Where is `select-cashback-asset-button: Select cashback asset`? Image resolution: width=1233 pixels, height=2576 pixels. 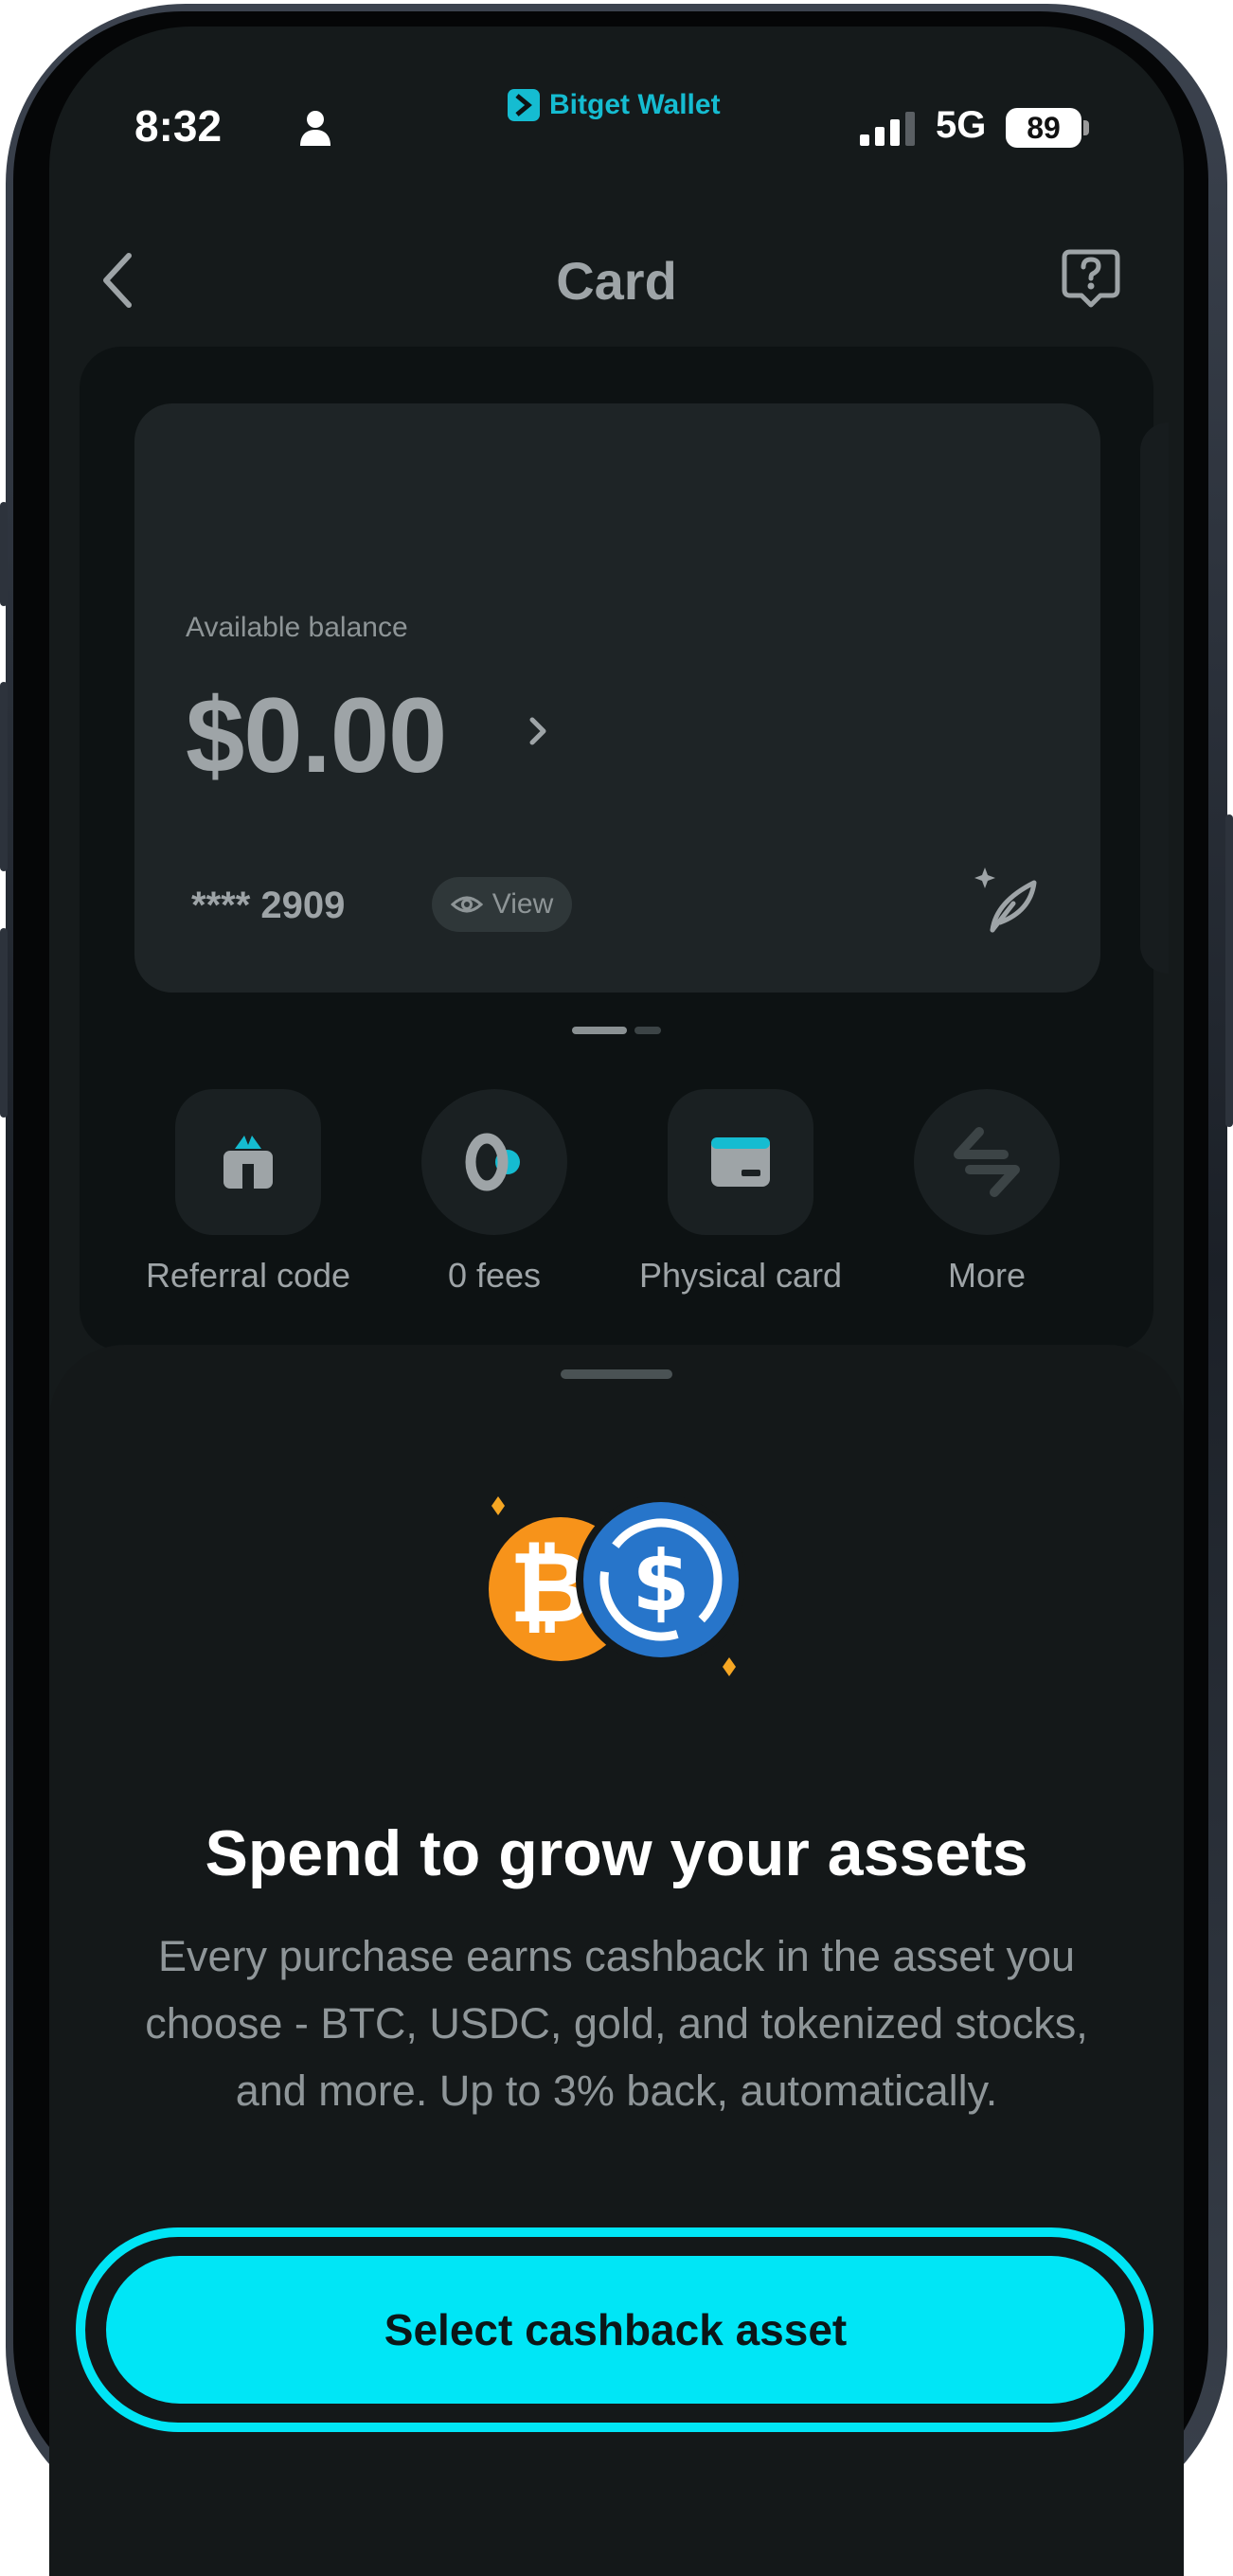
select-cashback-asset-button: Select cashback asset is located at coordinates (615, 2330).